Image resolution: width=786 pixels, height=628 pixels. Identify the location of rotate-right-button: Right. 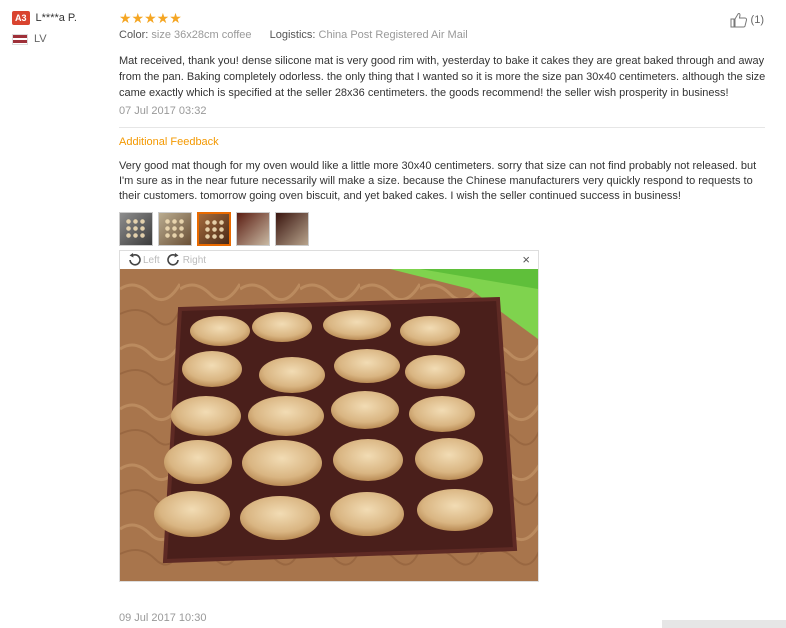
(186, 260).